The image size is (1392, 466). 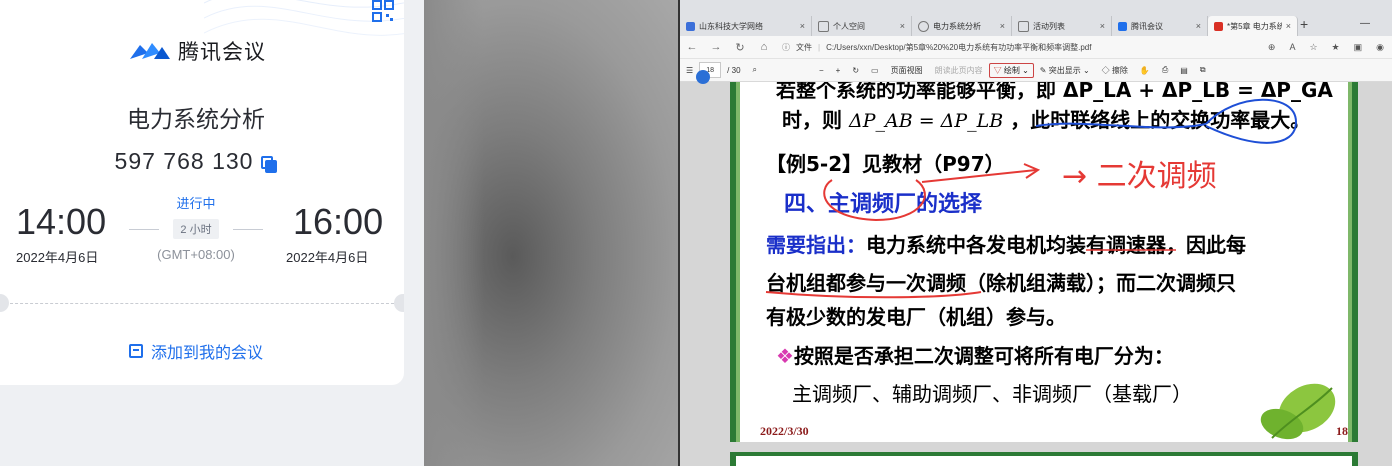 I want to click on slide-para-line-1: 需要指出：电力系统中各发电机均装有调速器，因此每, so click(x=1006, y=243).